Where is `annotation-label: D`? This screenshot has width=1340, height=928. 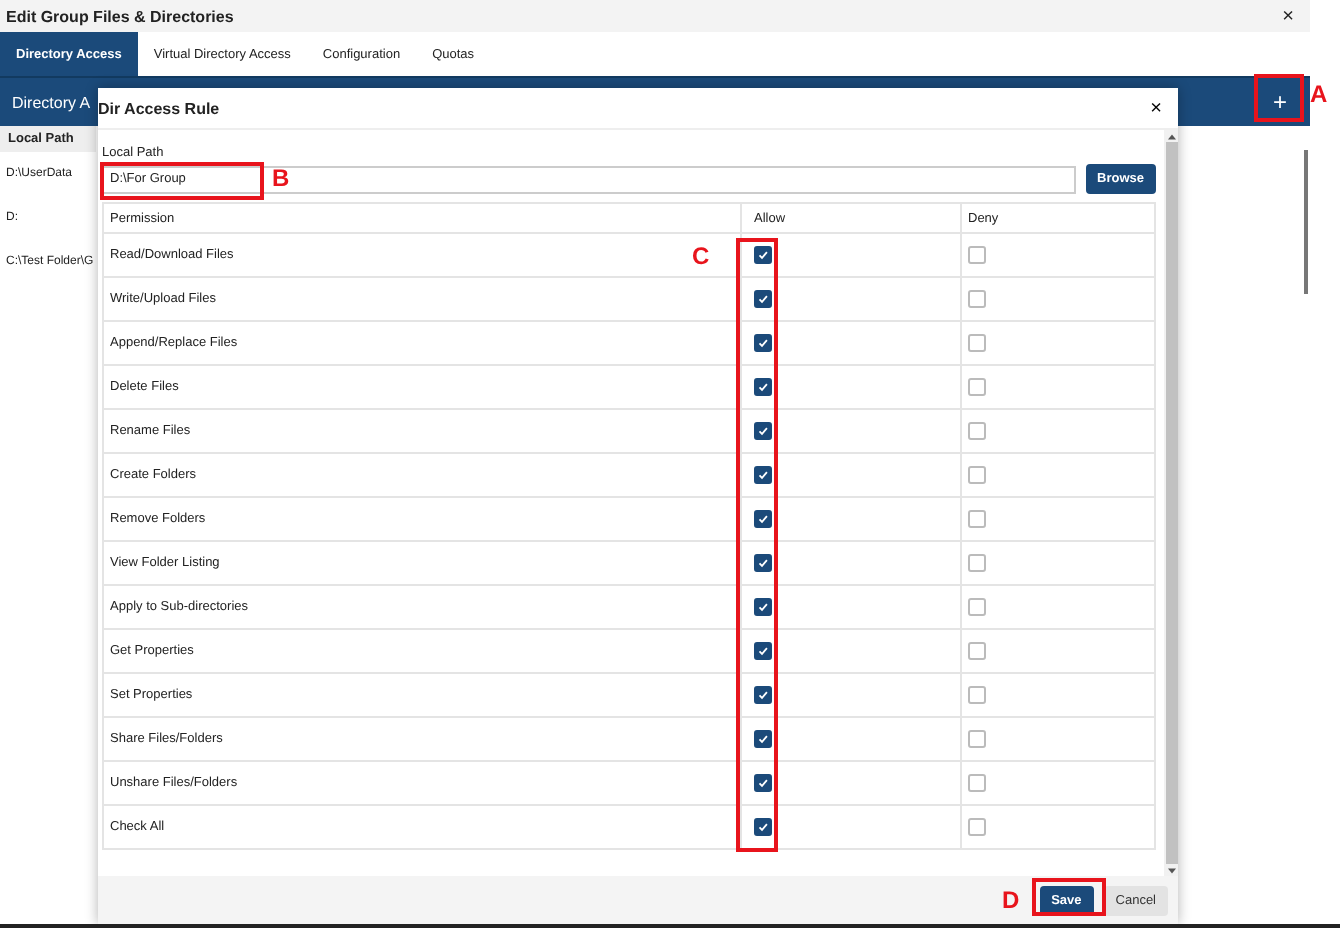
annotation-label: D is located at coordinates (1011, 900).